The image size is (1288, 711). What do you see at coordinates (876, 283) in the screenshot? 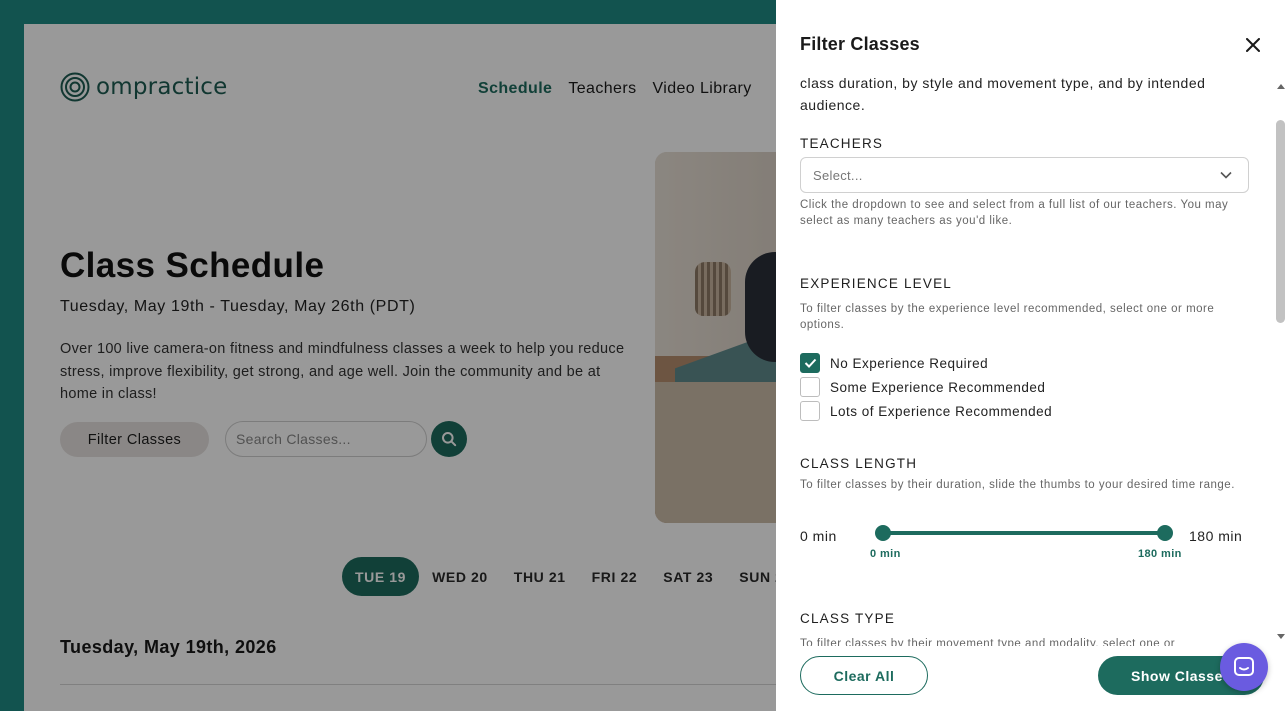
I see `experience-heading: EXPERIENCE LEVEL` at bounding box center [876, 283].